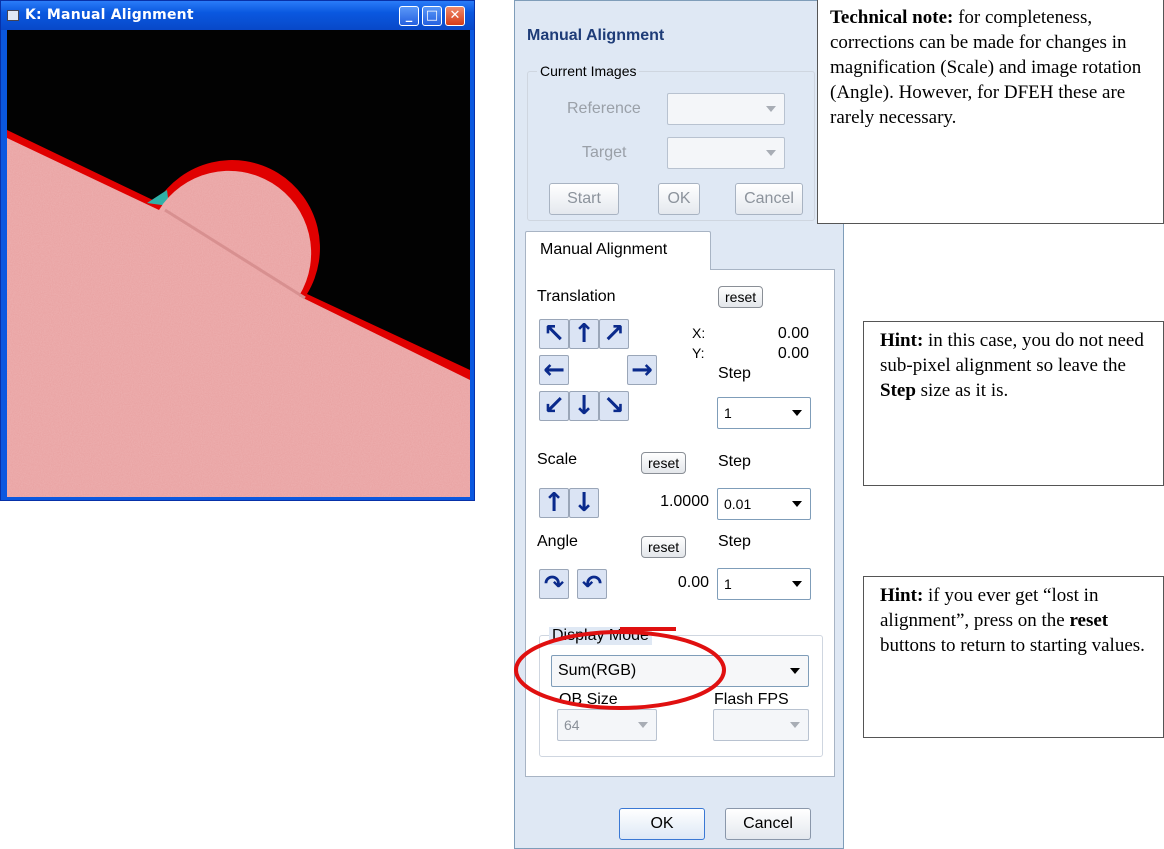 The height and width of the screenshot is (849, 1164). Describe the element at coordinates (1089, 620) in the screenshot. I see `hint-reset-bold-word: reset` at that location.